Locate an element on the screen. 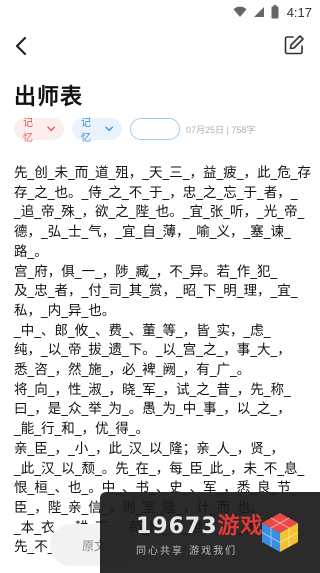 The image size is (320, 573). memory-tag-red-label: 记忆 is located at coordinates (28, 131).